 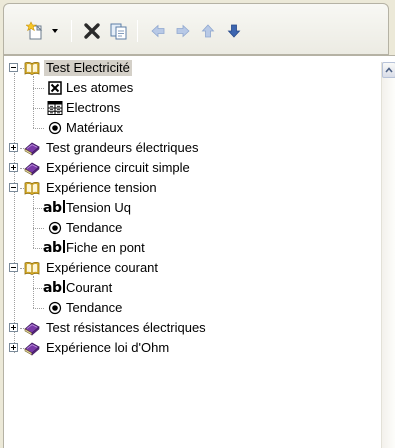 What do you see at coordinates (184, 248) in the screenshot?
I see `tree-leaf: ab Fiche en pont` at bounding box center [184, 248].